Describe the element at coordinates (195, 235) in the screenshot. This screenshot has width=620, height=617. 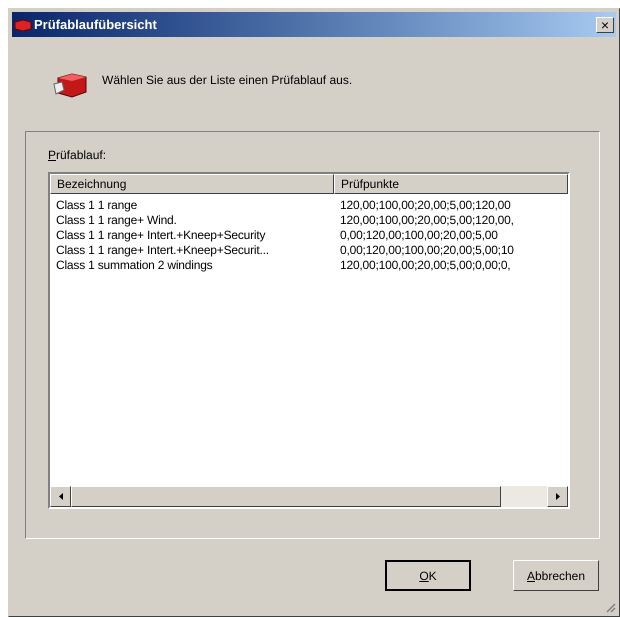
I see `table-cell: Class 1 1 range+ Intert.+Kneep+Security` at that location.